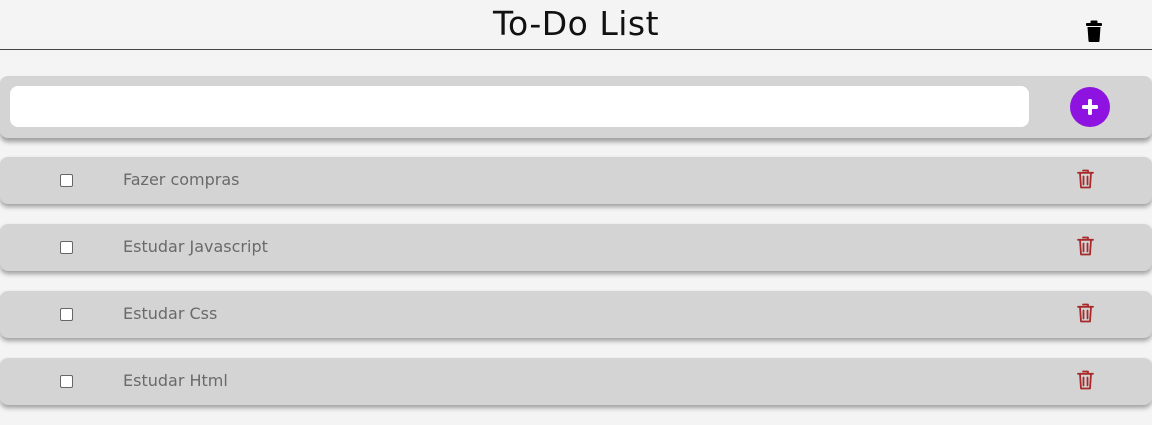 The height and width of the screenshot is (425, 1152). Describe the element at coordinates (519, 106) in the screenshot. I see `new-task-input` at that location.